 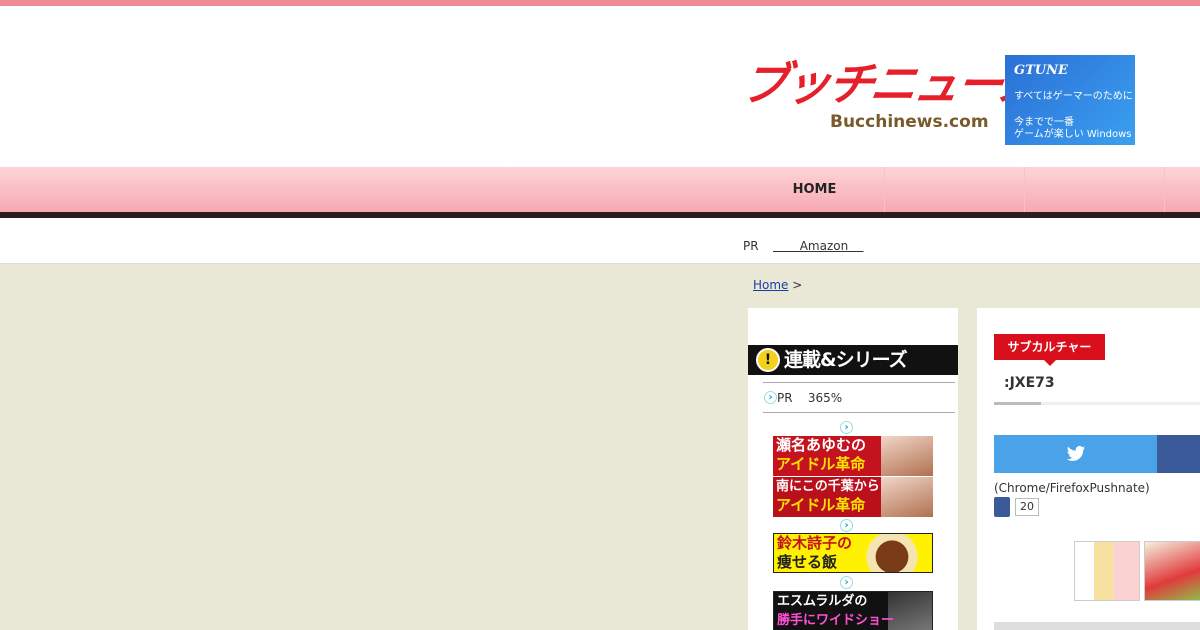 What do you see at coordinates (853, 610) in the screenshot?
I see `series-banner: エスムラルダの 勝手にワイドショー` at bounding box center [853, 610].